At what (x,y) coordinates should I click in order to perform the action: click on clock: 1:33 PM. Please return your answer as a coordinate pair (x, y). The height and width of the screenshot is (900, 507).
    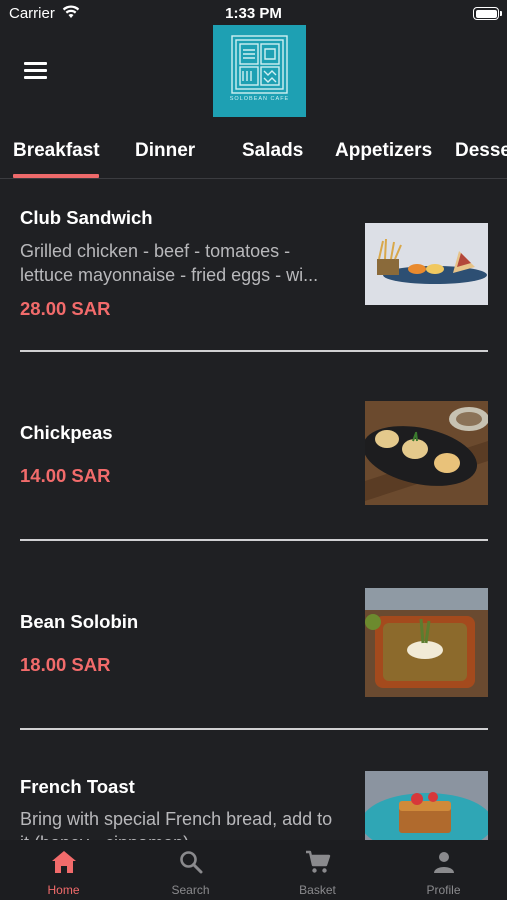
    Looking at the image, I should click on (253, 13).